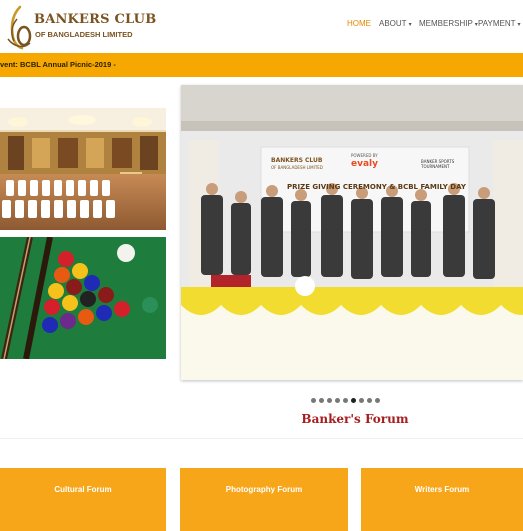  I want to click on cultural-forum-card: Cultural Forum, so click(83, 499).